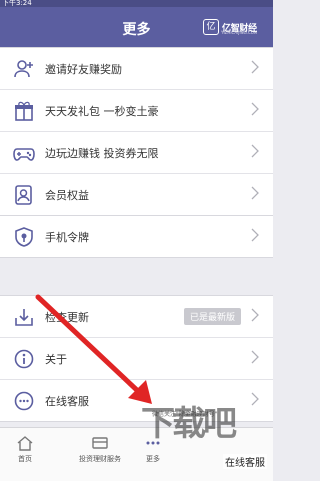 The image size is (320, 481). I want to click on user-plus-icon, so click(23, 69).